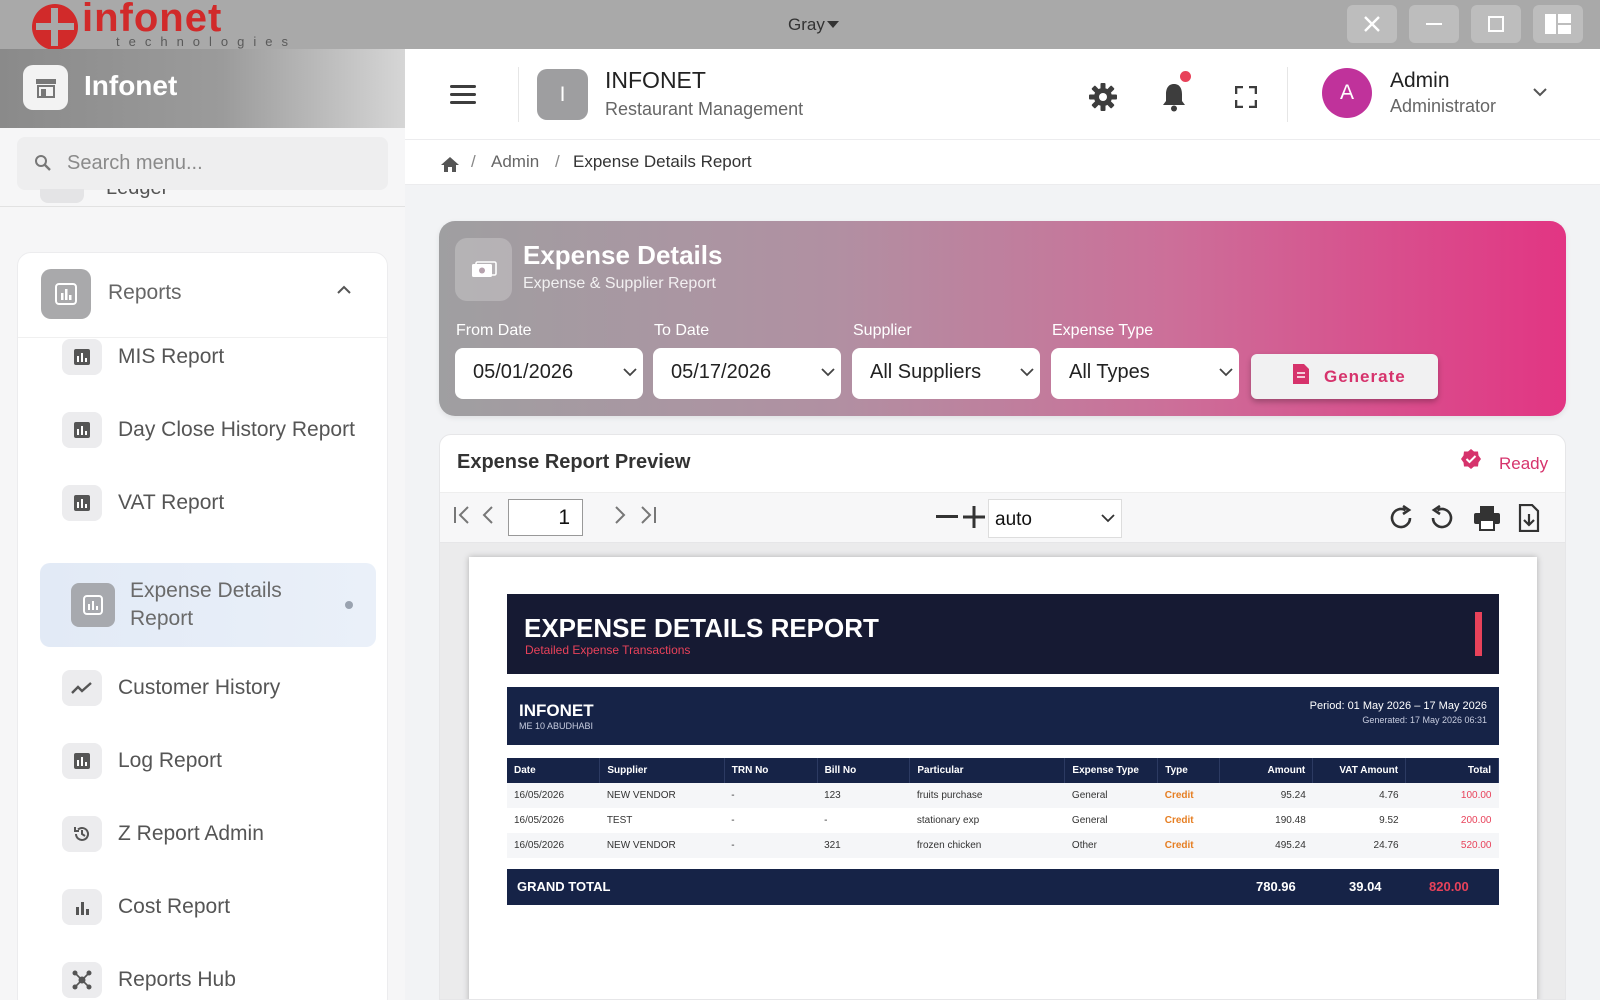 Image resolution: width=1600 pixels, height=1000 pixels. I want to click on cell-vat: 24.76, so click(1359, 845).